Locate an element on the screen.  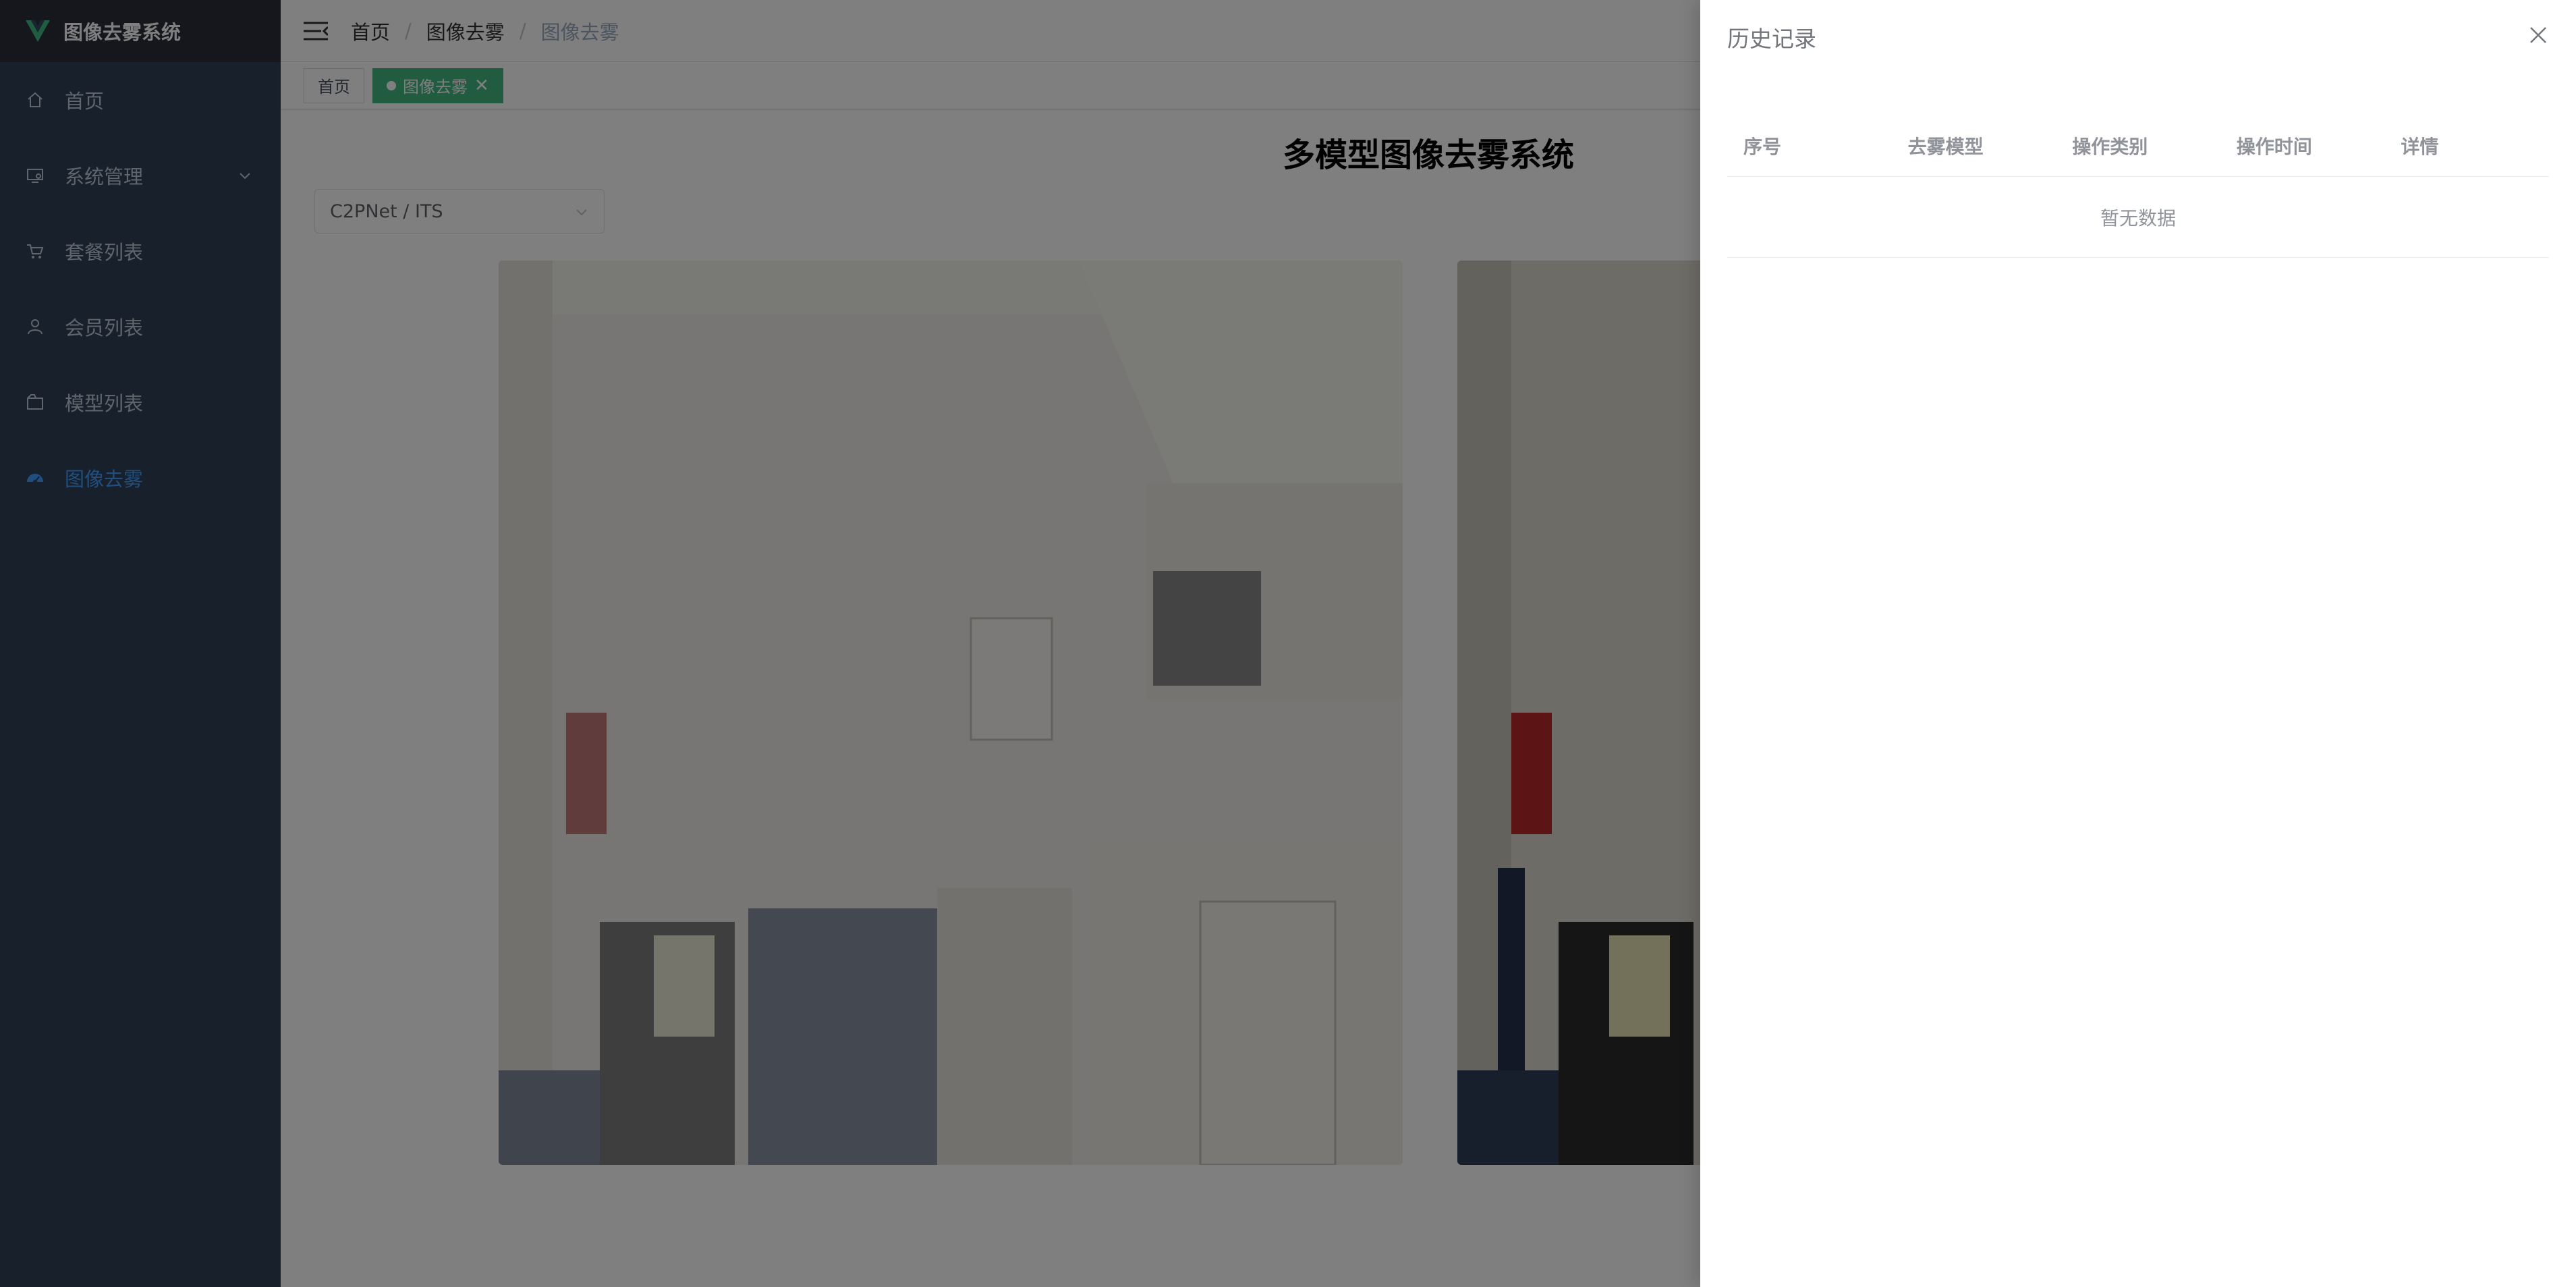
history-table: 序号 去雾模型 操作类别 操作时间 详情 暂无数据 is located at coordinates (2138, 186).